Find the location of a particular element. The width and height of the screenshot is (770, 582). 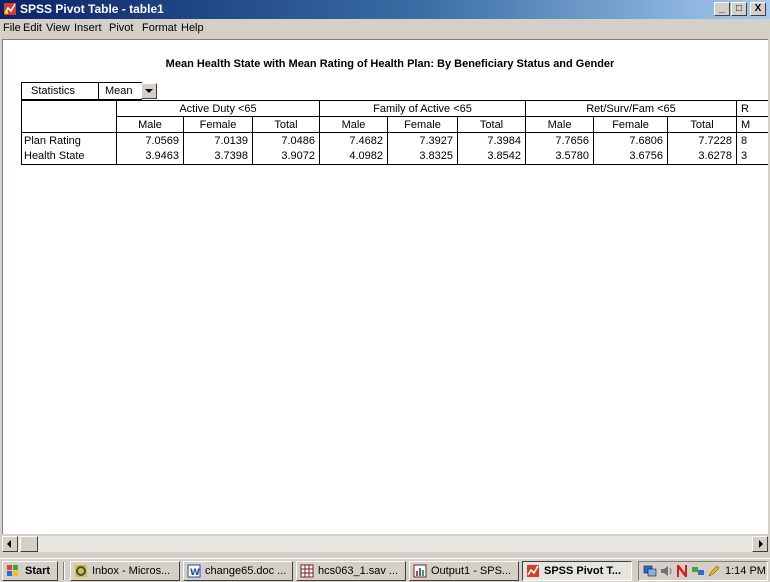

arrow-left-icon is located at coordinates (9, 544).